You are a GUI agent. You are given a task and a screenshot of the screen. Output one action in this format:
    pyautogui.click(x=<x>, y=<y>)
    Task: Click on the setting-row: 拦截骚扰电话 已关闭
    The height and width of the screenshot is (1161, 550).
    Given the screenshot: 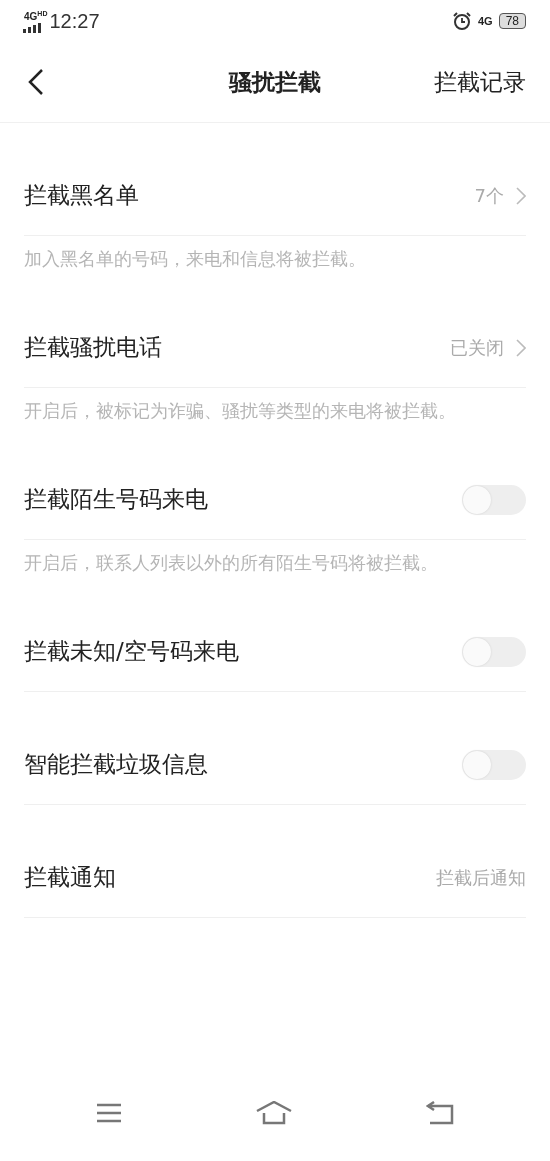 What is the action you would take?
    pyautogui.click(x=275, y=331)
    